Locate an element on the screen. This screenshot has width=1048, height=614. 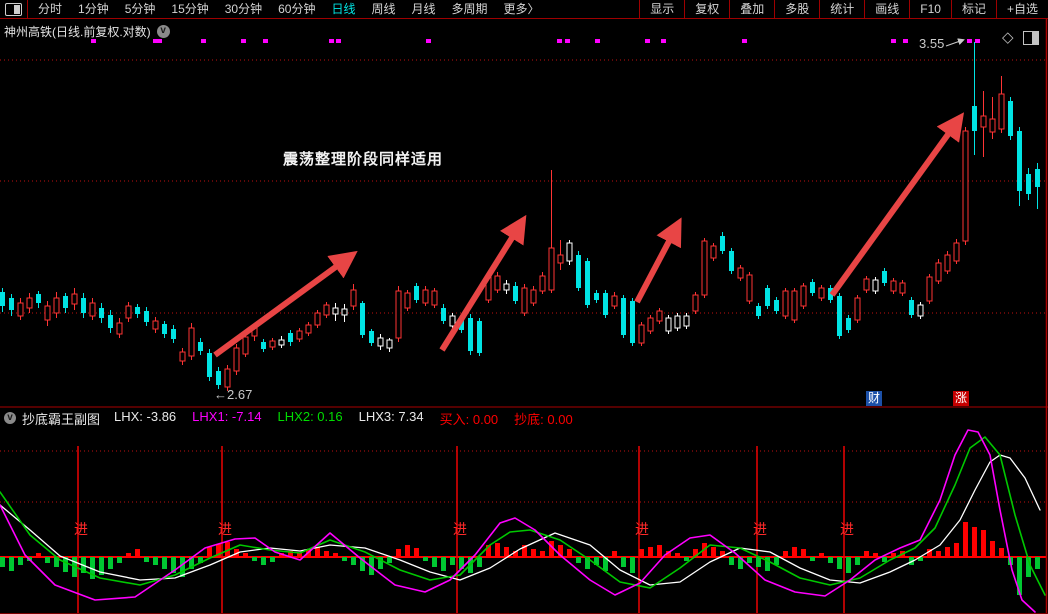
period-menu-item: 月线 is located at coordinates (424, 9).